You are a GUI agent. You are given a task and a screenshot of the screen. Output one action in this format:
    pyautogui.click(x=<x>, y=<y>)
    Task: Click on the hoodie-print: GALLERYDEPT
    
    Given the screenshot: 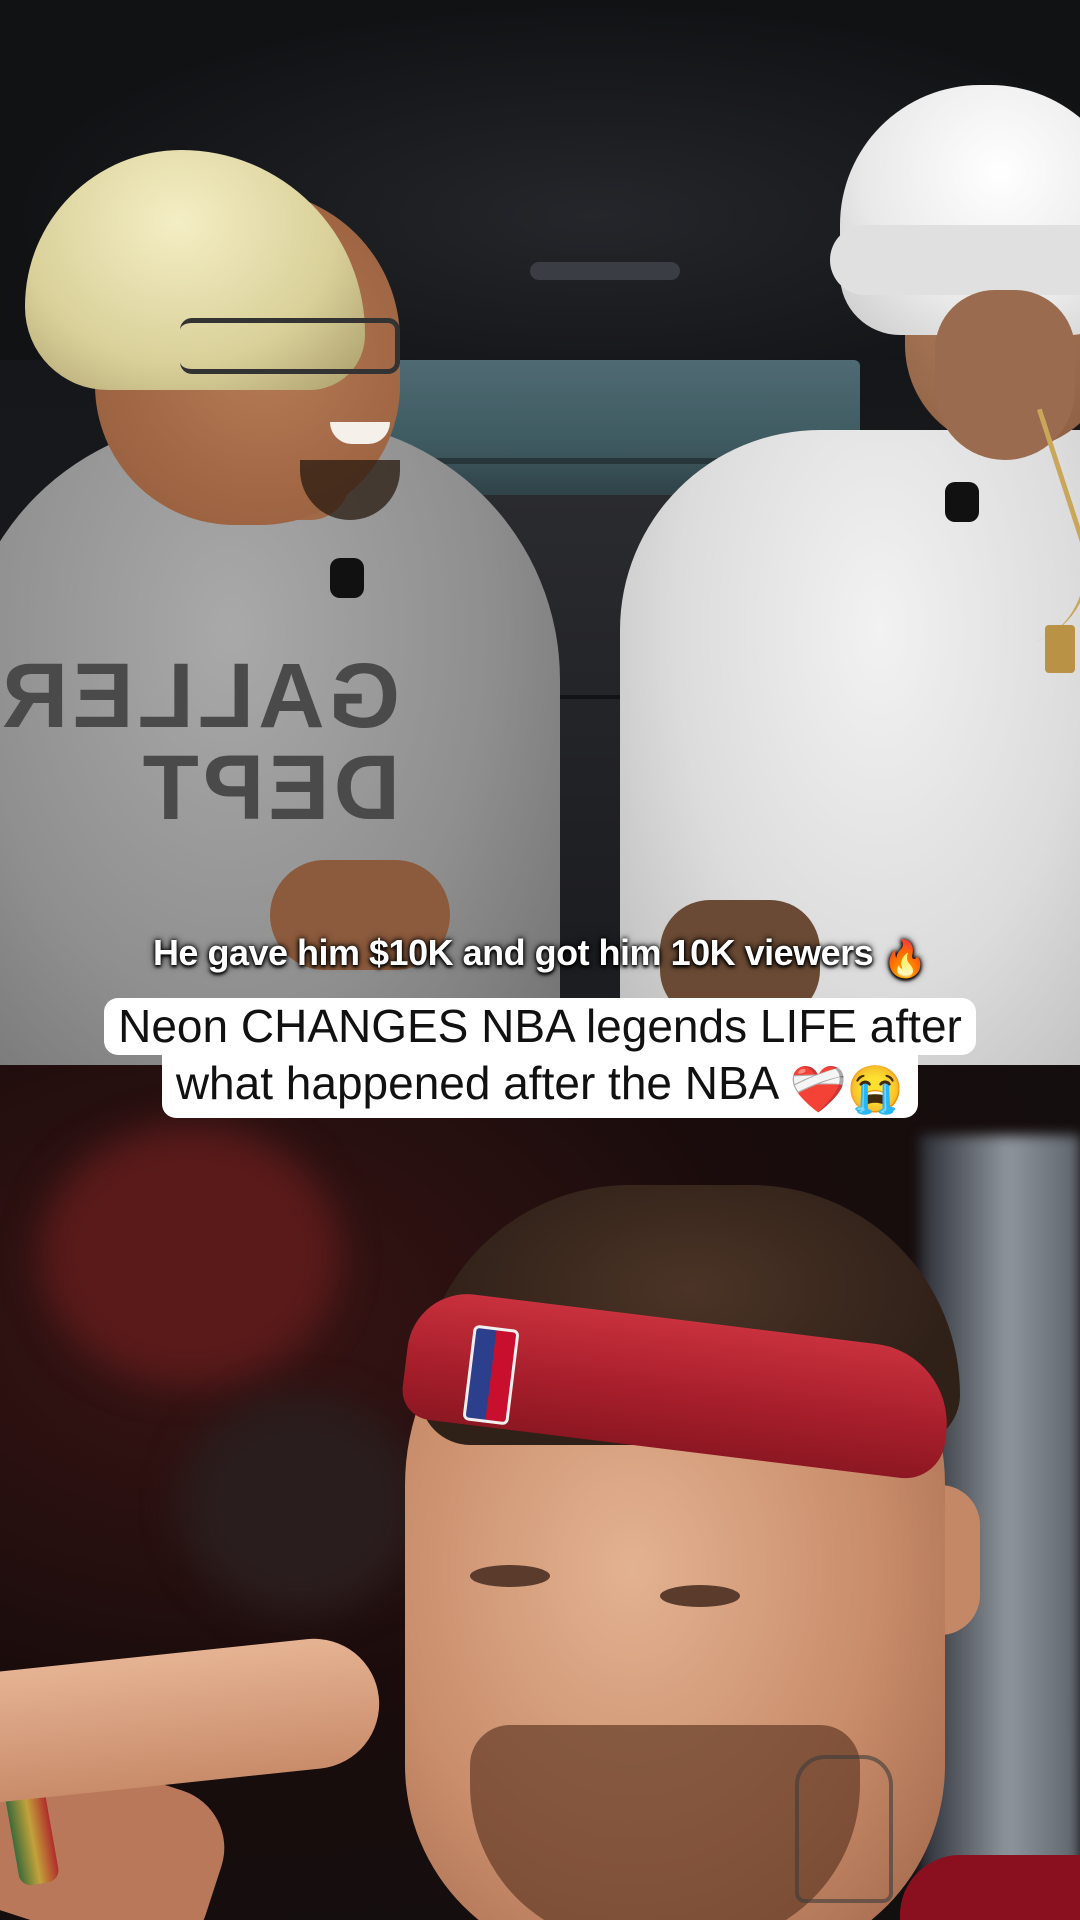 What is the action you would take?
    pyautogui.click(x=200, y=742)
    